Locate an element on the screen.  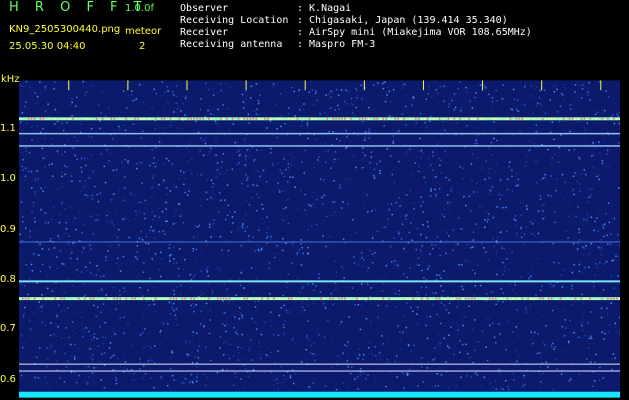
y-tick-label: 1.1 is located at coordinates (8, 128).